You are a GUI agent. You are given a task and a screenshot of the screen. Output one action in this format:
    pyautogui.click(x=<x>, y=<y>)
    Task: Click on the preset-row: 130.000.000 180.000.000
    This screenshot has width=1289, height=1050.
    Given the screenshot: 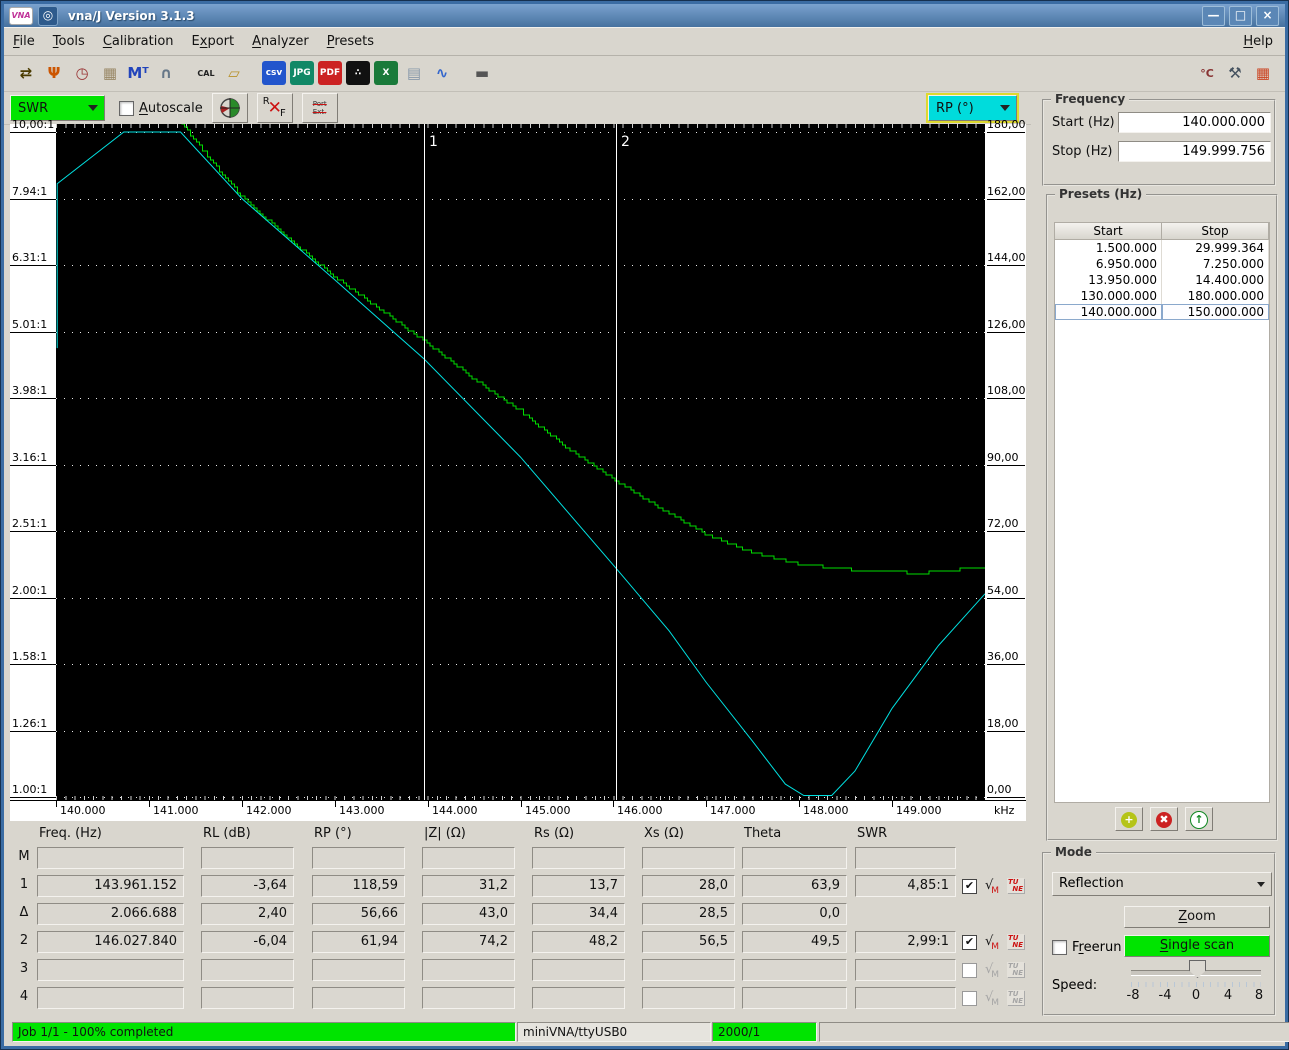 What is the action you would take?
    pyautogui.click(x=1162, y=296)
    